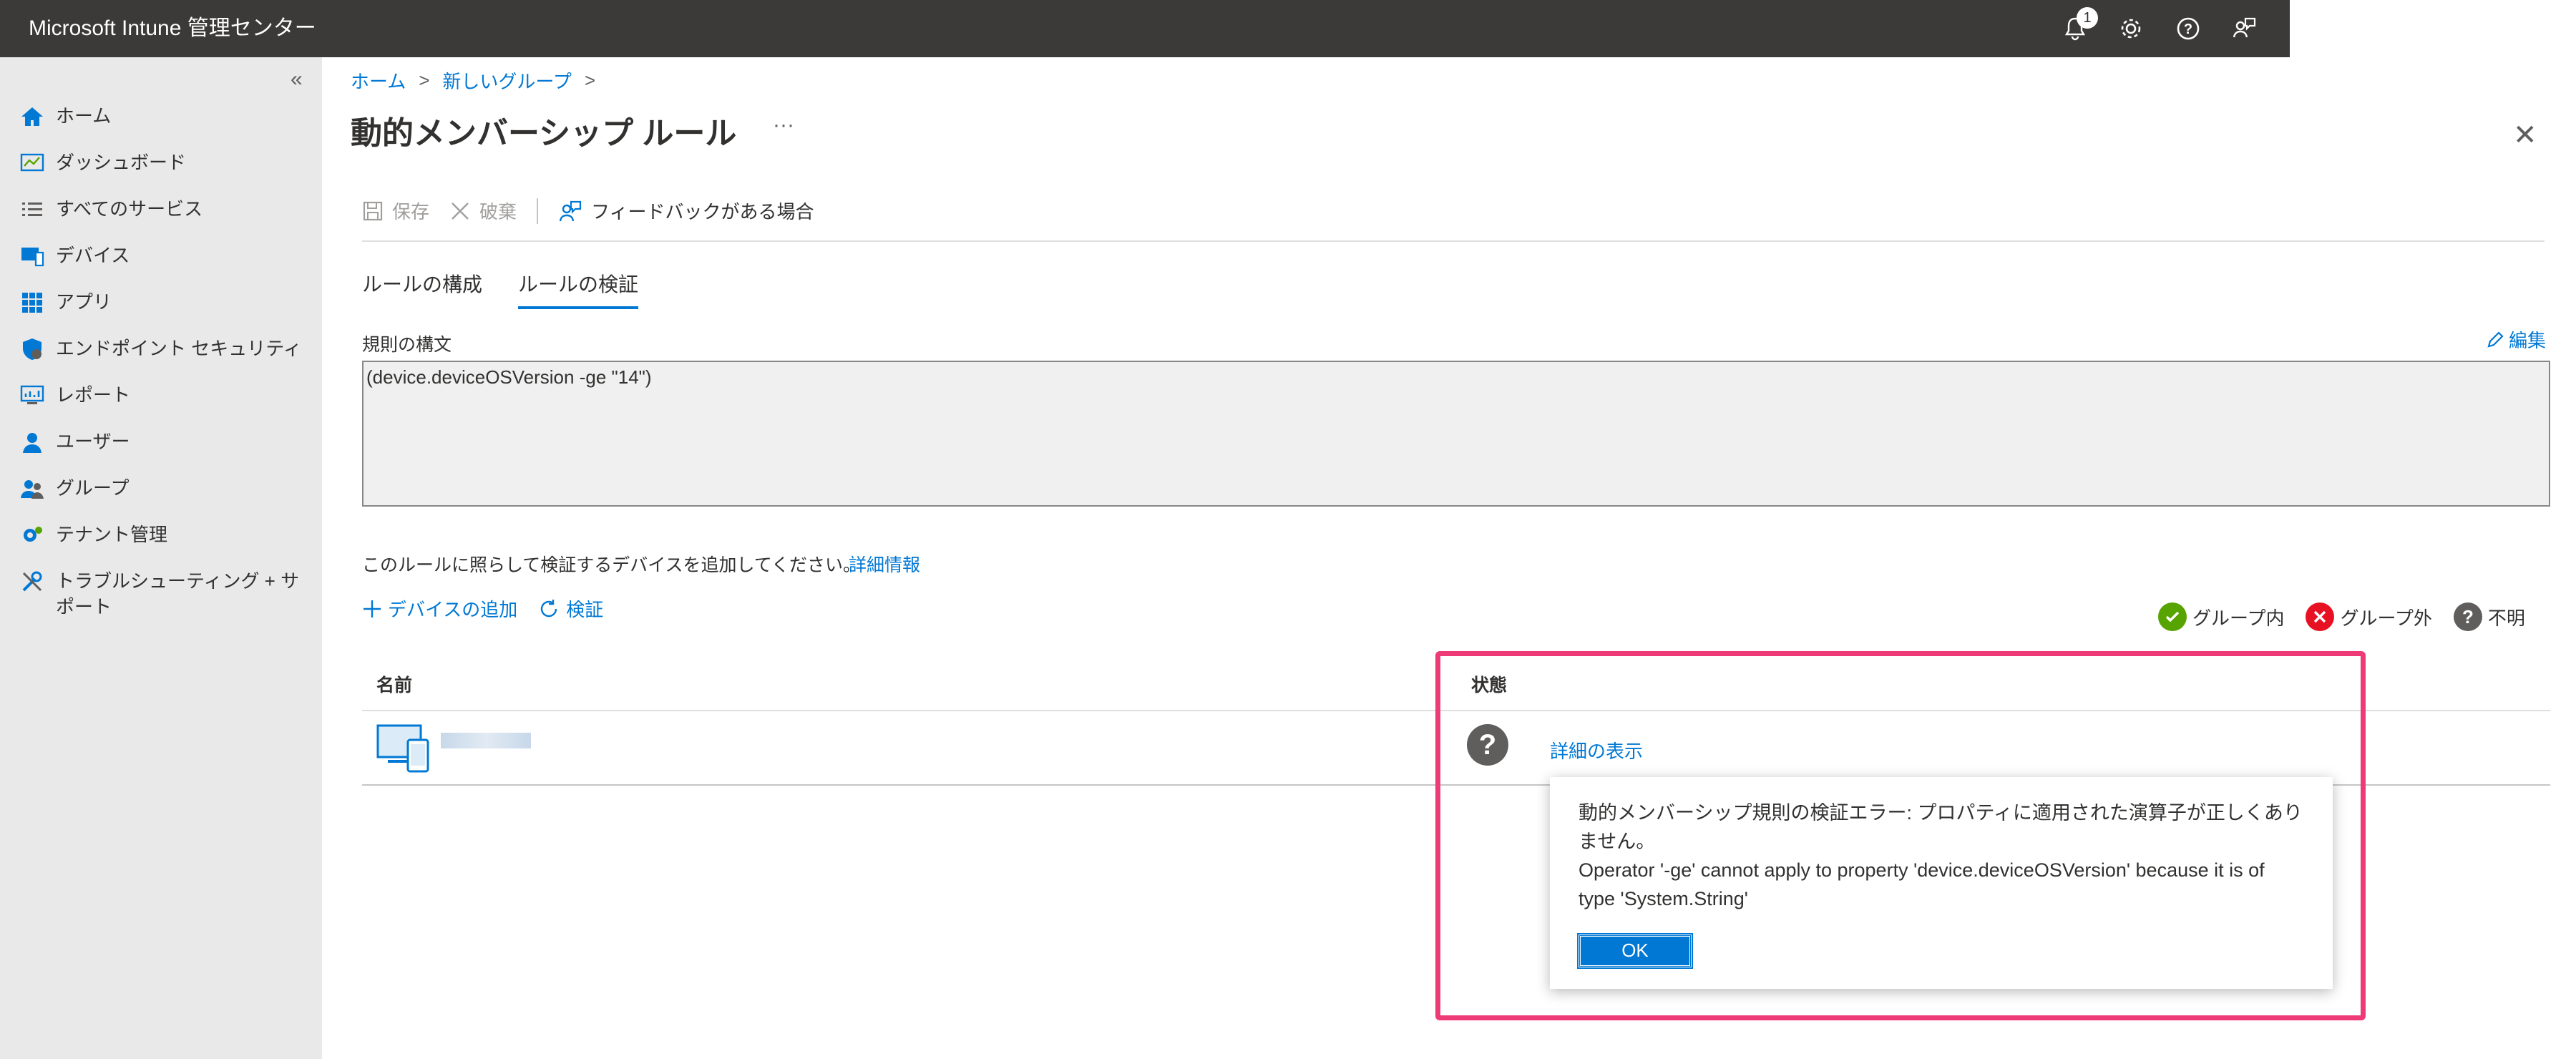 This screenshot has width=2576, height=1059. I want to click on group-icon, so click(32, 489).